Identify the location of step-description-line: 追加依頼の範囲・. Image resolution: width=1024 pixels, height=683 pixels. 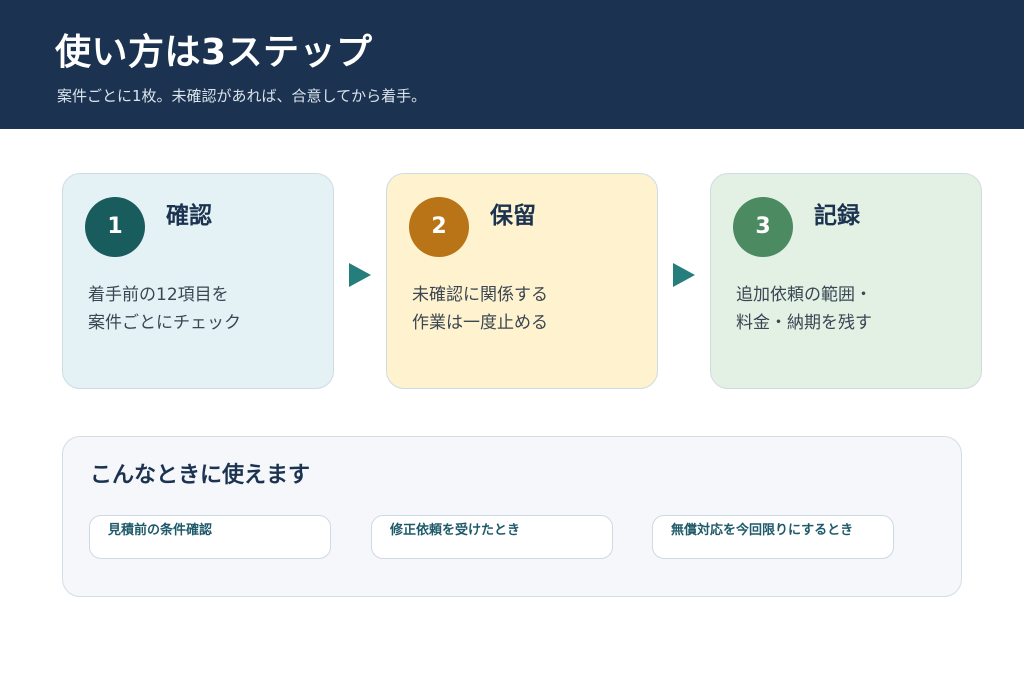
(804, 295).